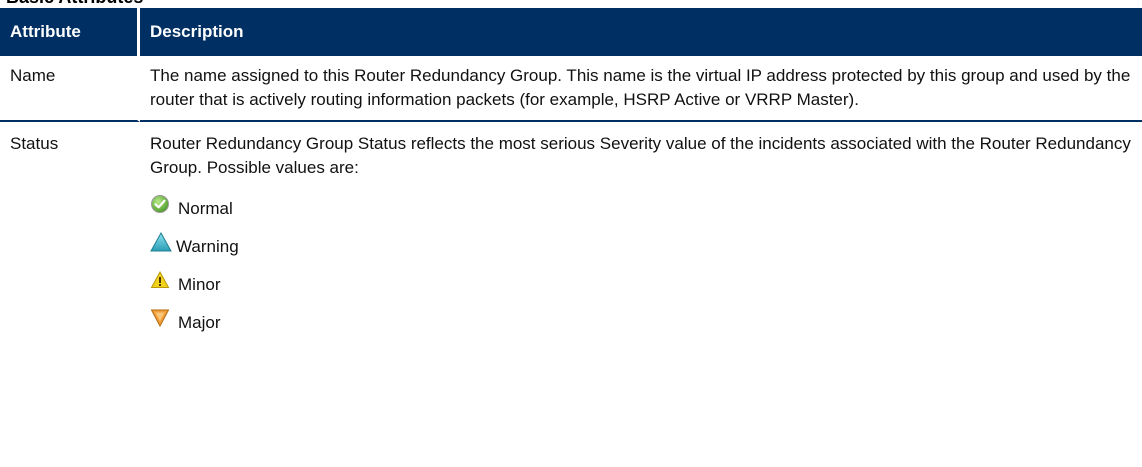 The image size is (1142, 467). What do you see at coordinates (645, 205) in the screenshot?
I see `status-value-normal: Normal` at bounding box center [645, 205].